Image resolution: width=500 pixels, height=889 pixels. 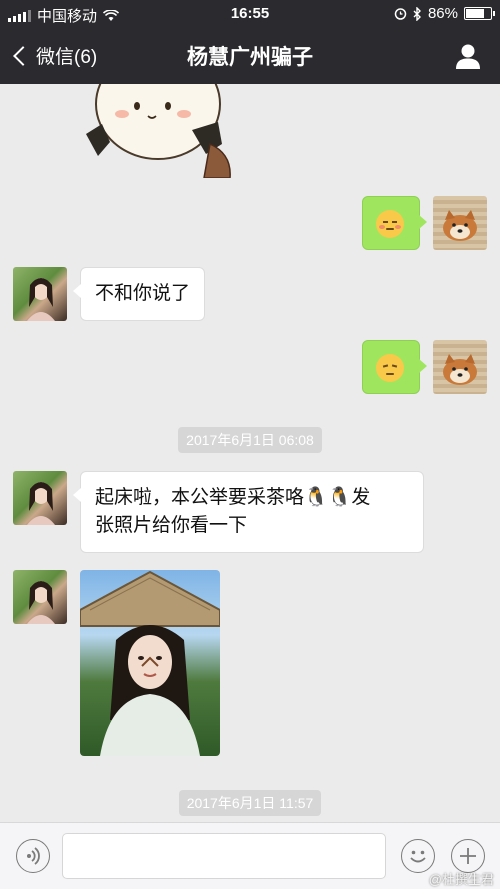 I want to click on emoji-button, so click(x=418, y=856).